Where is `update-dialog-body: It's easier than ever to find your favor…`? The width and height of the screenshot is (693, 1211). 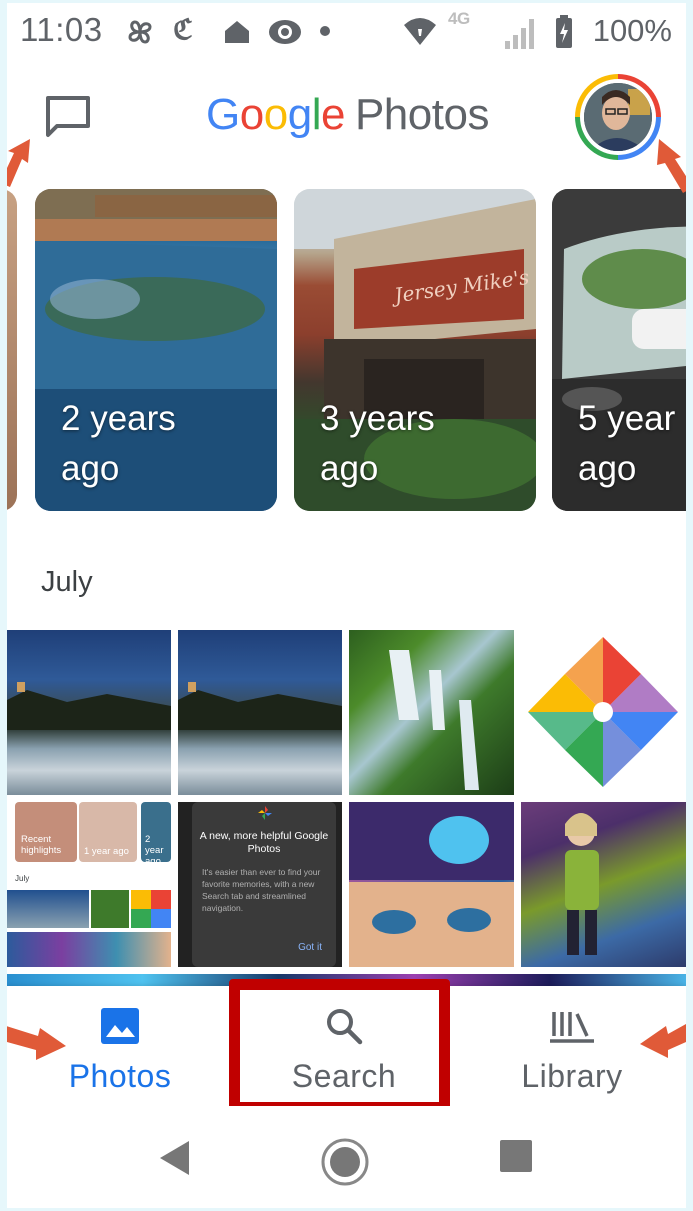 update-dialog-body: It's easier than ever to find your favor… is located at coordinates (261, 890).